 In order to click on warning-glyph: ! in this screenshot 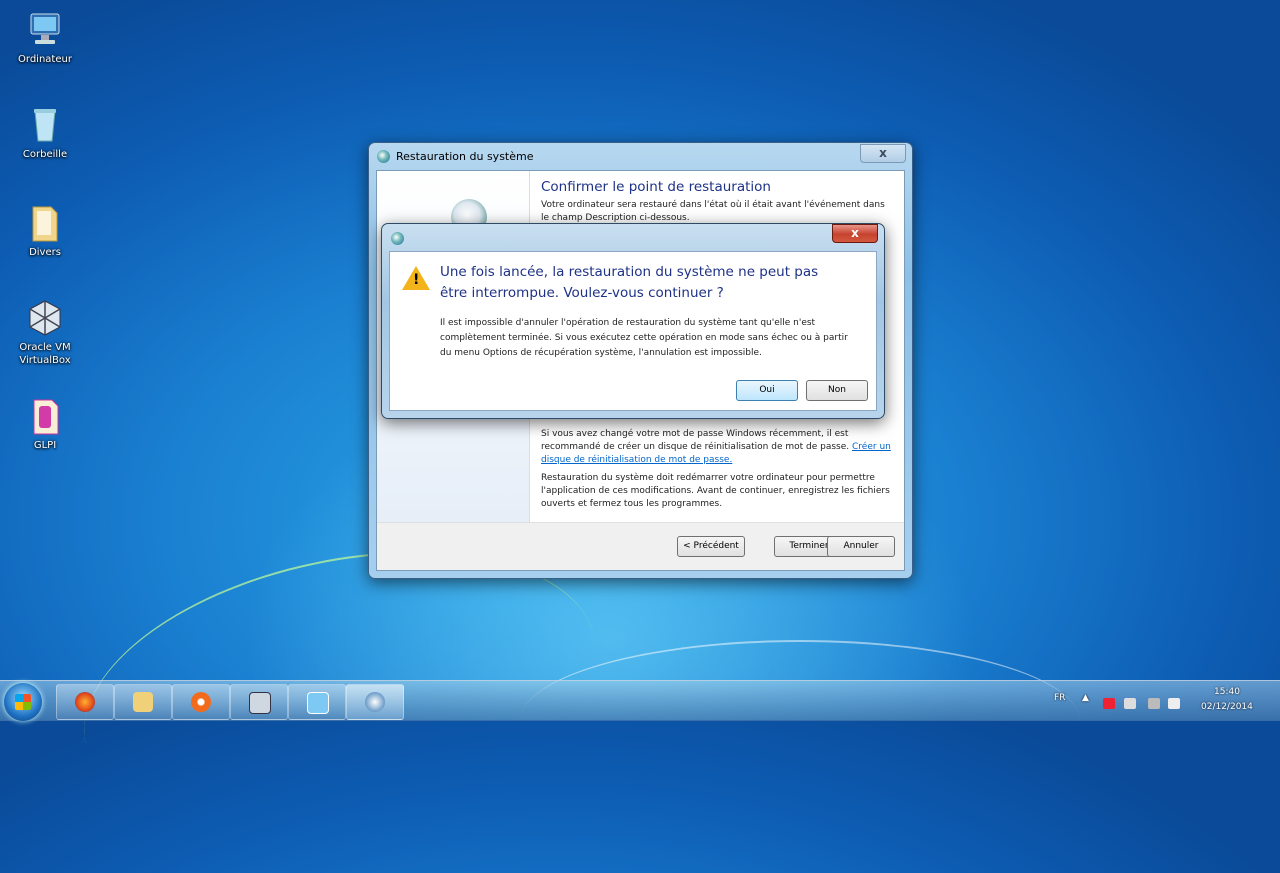, I will do `click(416, 280)`.